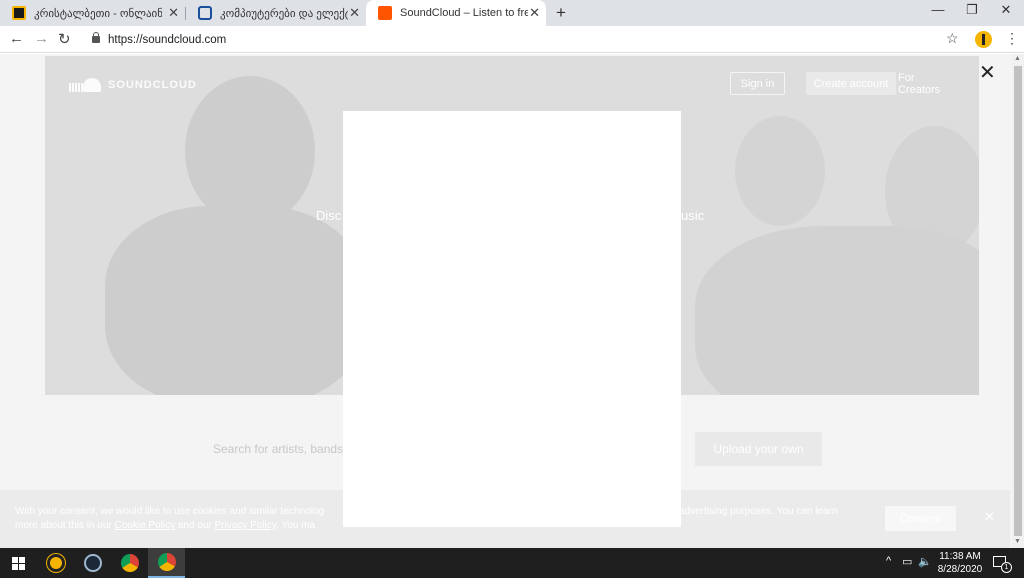 The height and width of the screenshot is (578, 1024). What do you see at coordinates (987, 72) in the screenshot?
I see `modal-close-icon: ✕` at bounding box center [987, 72].